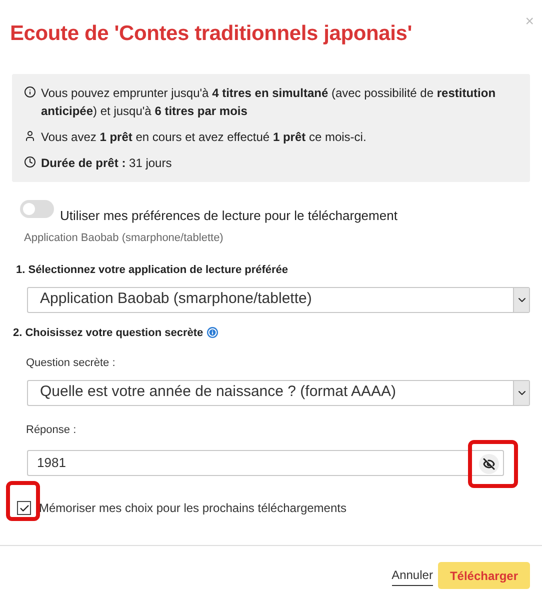  Describe the element at coordinates (278, 393) in the screenshot. I see `question-select: Quelle est votre année de naissance ? (format AAAA)` at that location.